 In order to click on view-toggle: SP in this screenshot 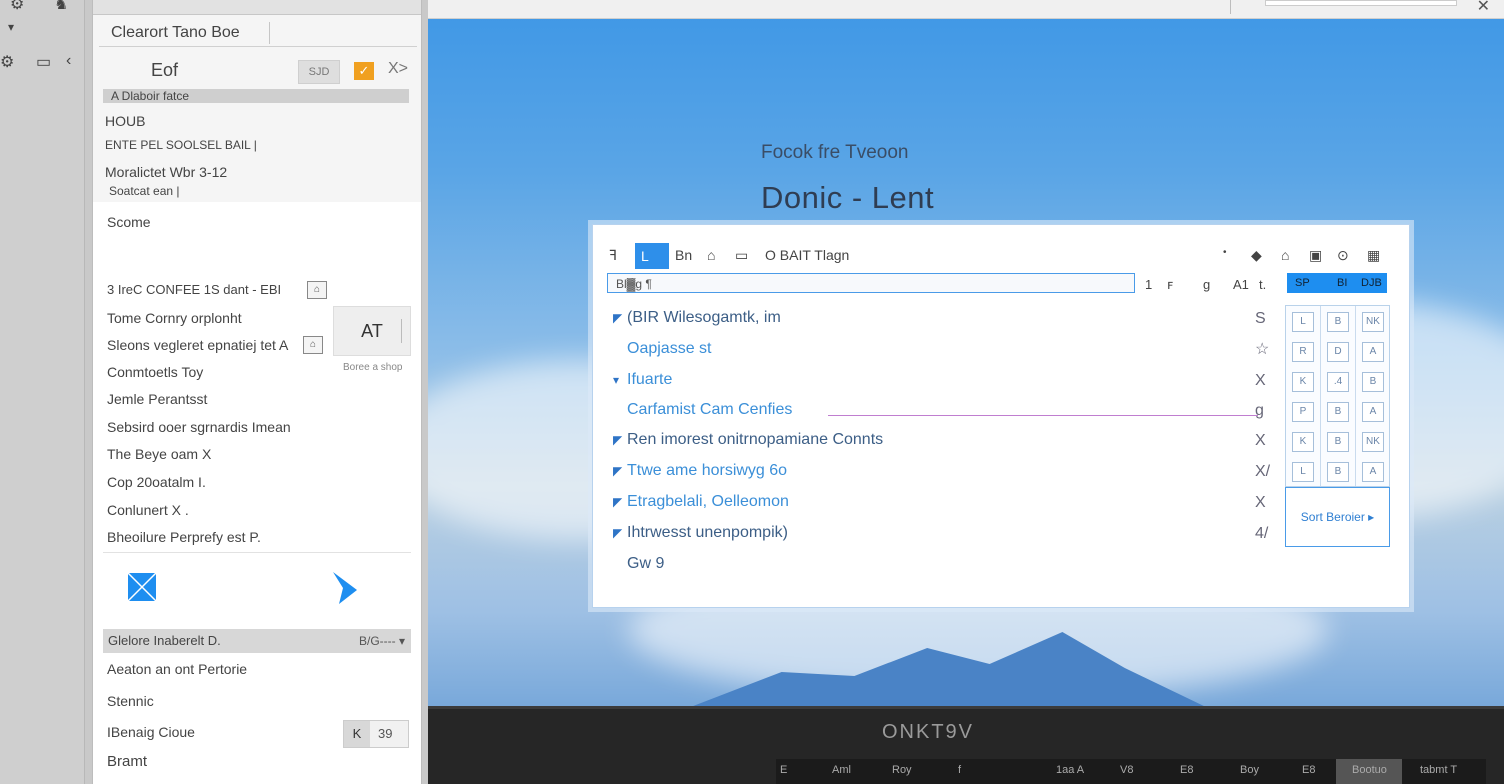, I will do `click(1302, 283)`.